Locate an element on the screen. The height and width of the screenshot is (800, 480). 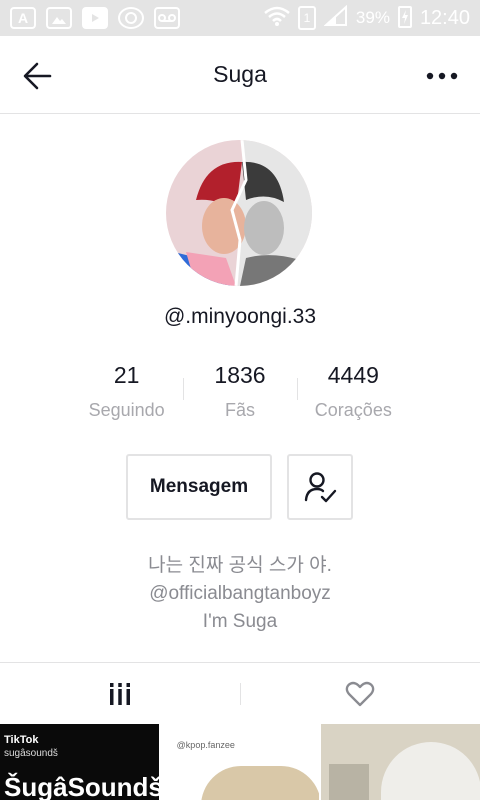
followers-label: Fãs is located at coordinates (239, 410).